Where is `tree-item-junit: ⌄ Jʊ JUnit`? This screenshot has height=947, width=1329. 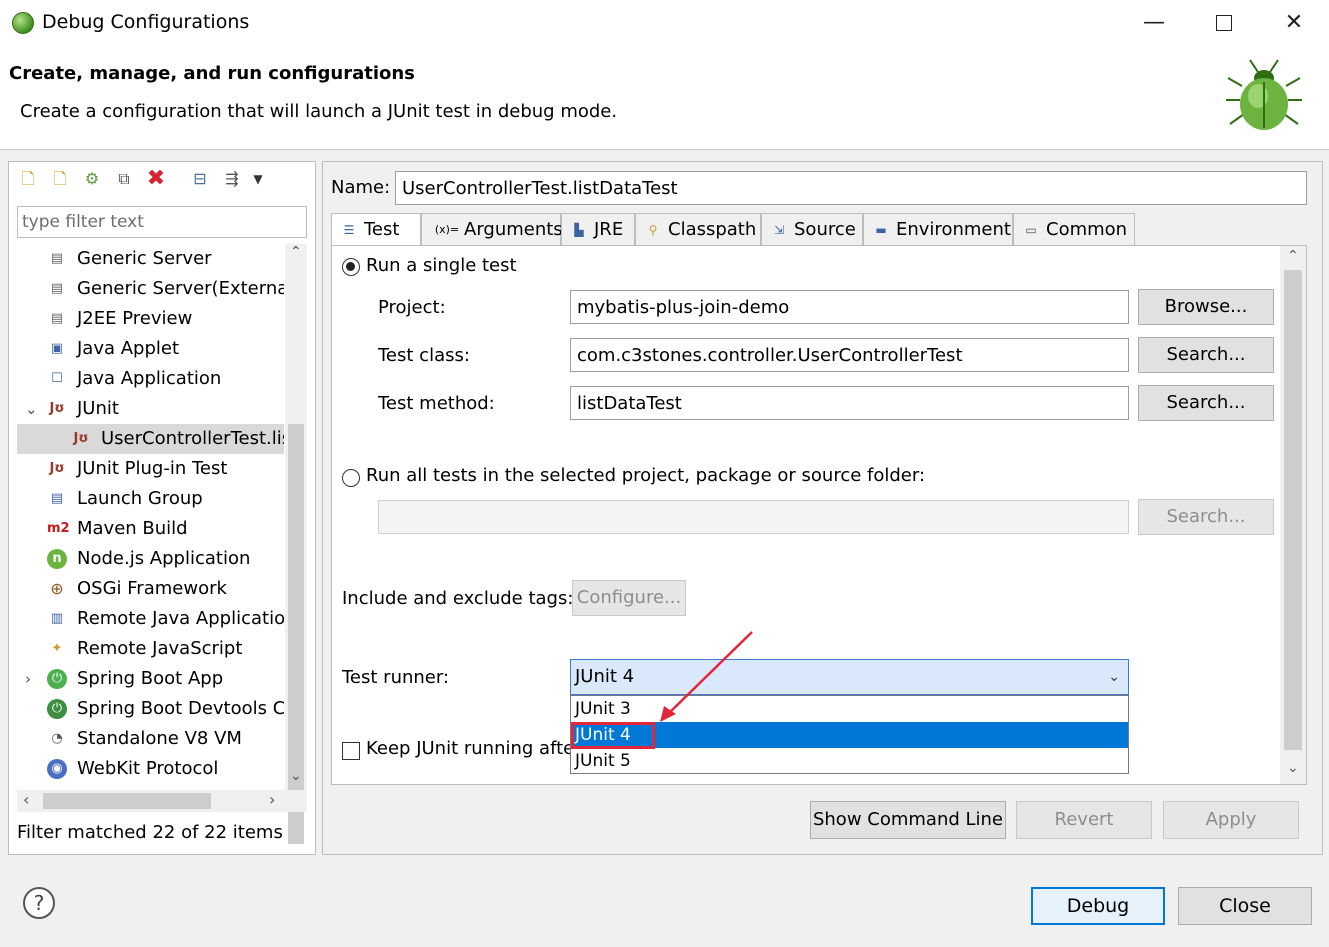 tree-item-junit: ⌄ Jʊ JUnit is located at coordinates (150, 409).